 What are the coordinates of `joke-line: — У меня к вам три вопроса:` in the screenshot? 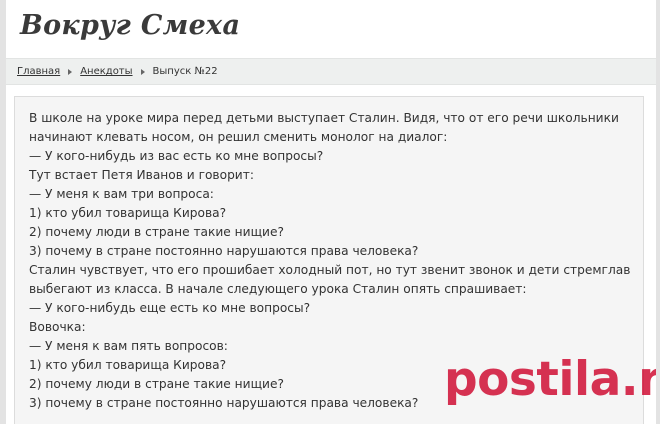 It's located at (121, 194).